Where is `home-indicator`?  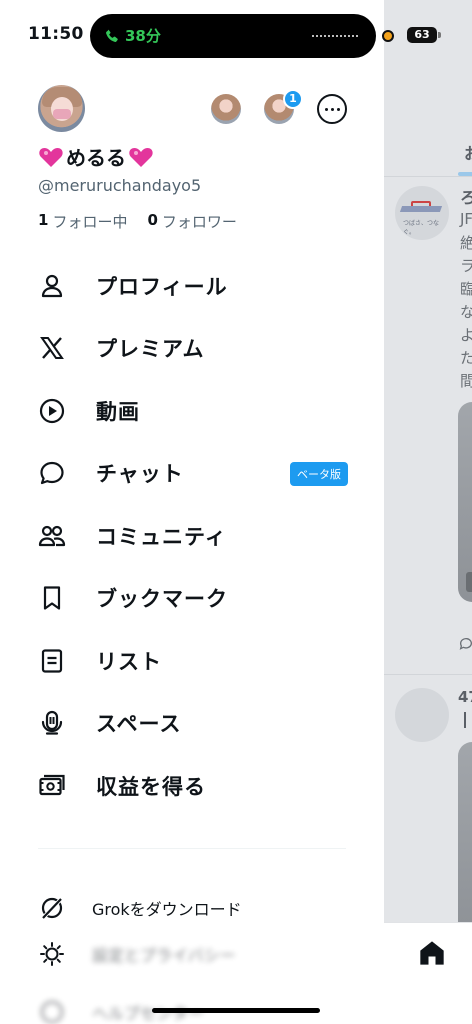
home-indicator is located at coordinates (236, 1010).